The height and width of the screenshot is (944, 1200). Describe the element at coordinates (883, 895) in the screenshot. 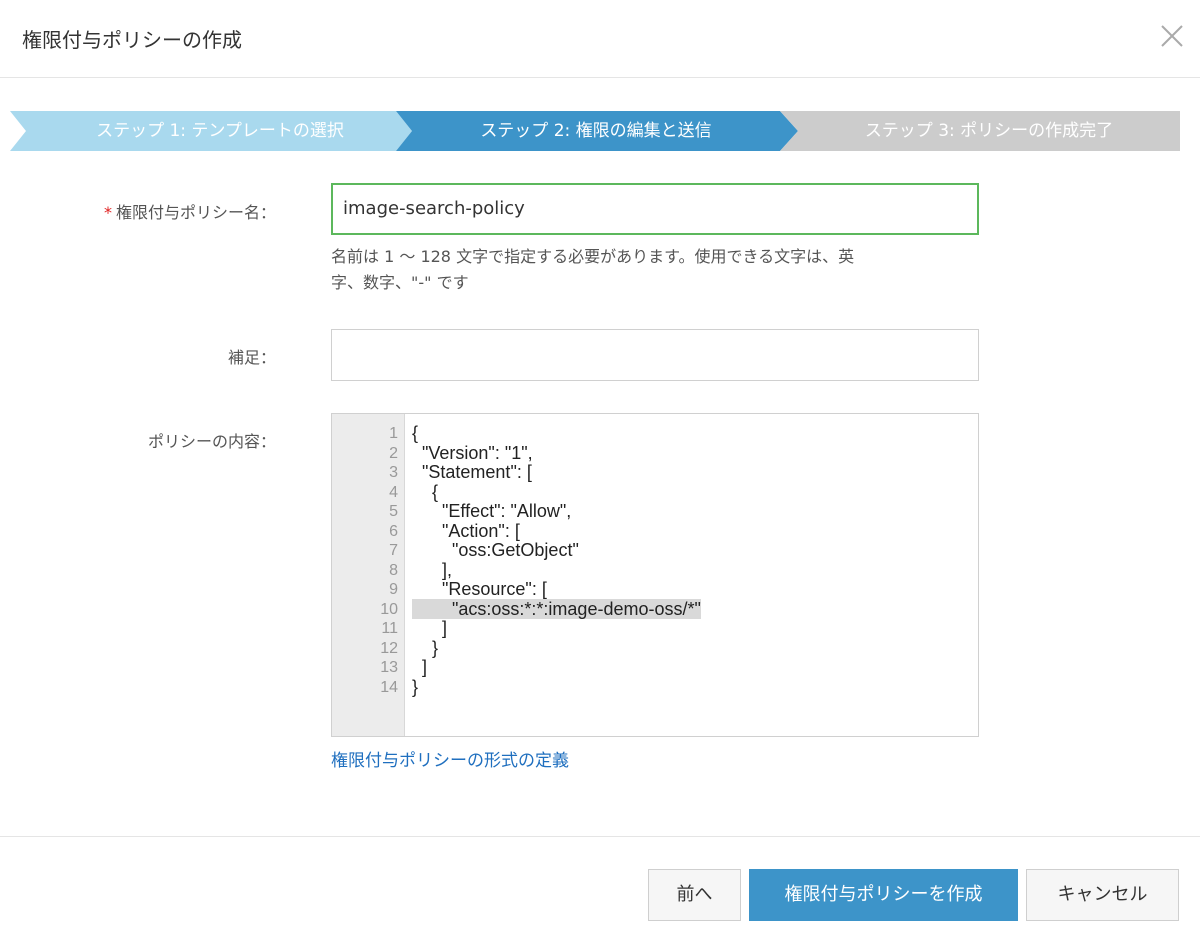

I see `create-policy-button: 権限付与ポリシーを作成` at that location.